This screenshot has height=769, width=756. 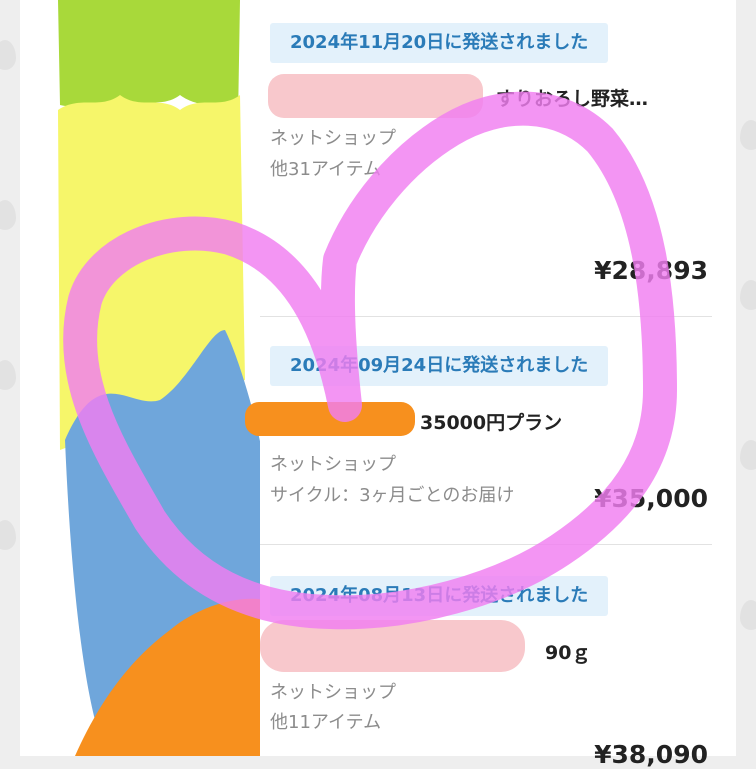 I want to click on product-name: 90ｇ, so click(x=568, y=653).